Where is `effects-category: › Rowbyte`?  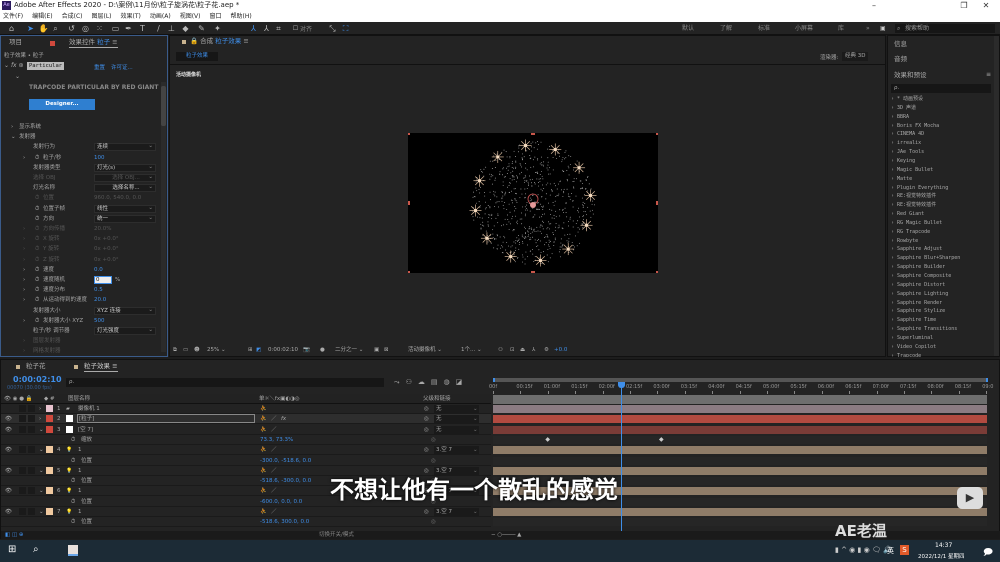
effects-category: › Rowbyte is located at coordinates (904, 241).